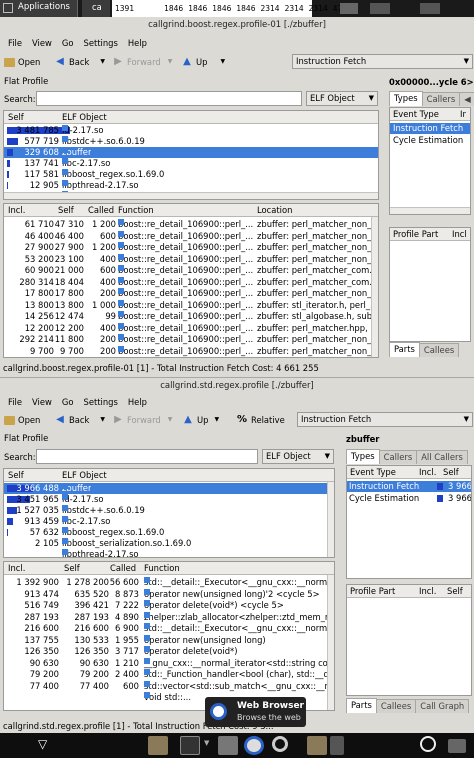 This screenshot has height=758, width=474. What do you see at coordinates (260, 420) in the screenshot?
I see `relative-toggle: % Relative` at bounding box center [260, 420].